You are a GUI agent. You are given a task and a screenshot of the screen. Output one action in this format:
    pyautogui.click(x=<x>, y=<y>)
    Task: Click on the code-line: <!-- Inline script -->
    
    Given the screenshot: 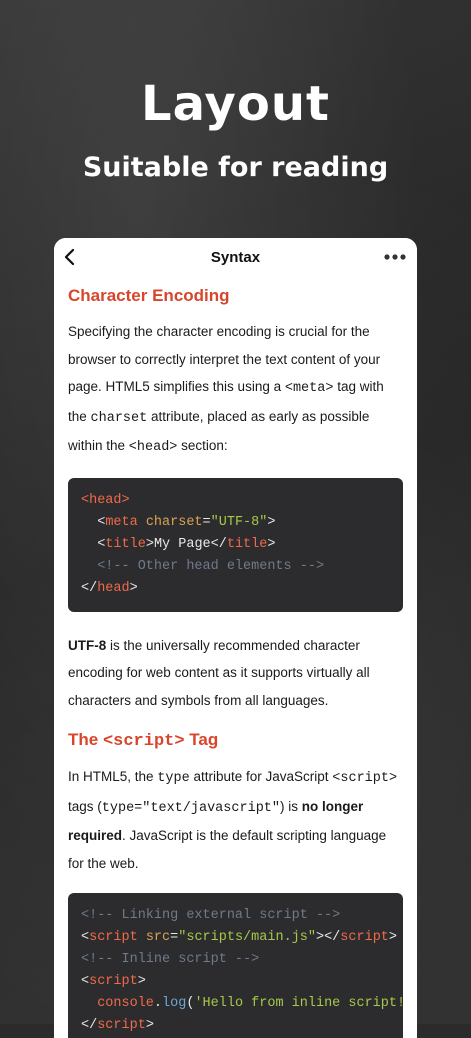 What is the action you would take?
    pyautogui.click(x=170, y=959)
    